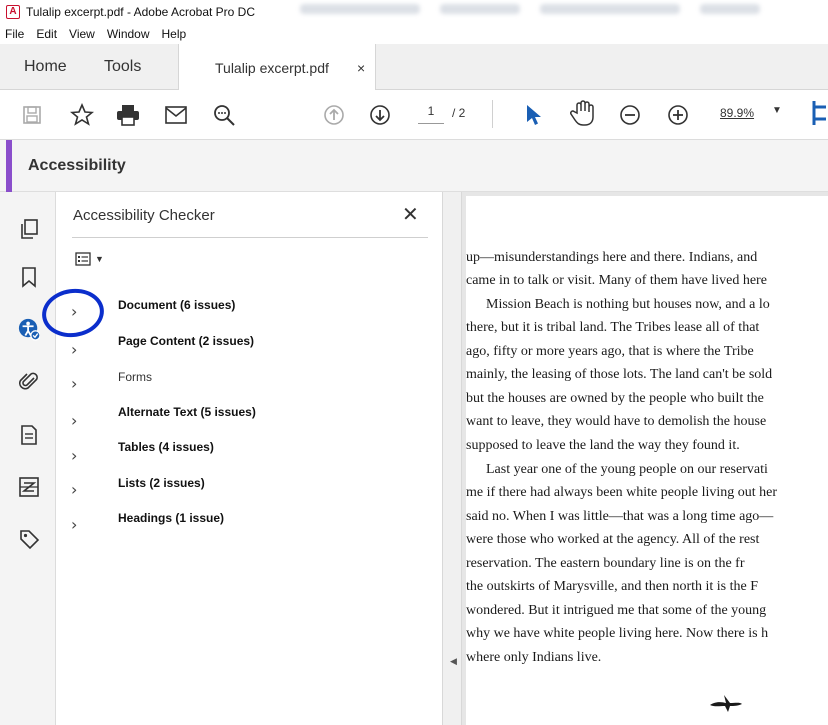 The image size is (828, 725). Describe the element at coordinates (431, 114) in the screenshot. I see `page-number-input: 1` at that location.